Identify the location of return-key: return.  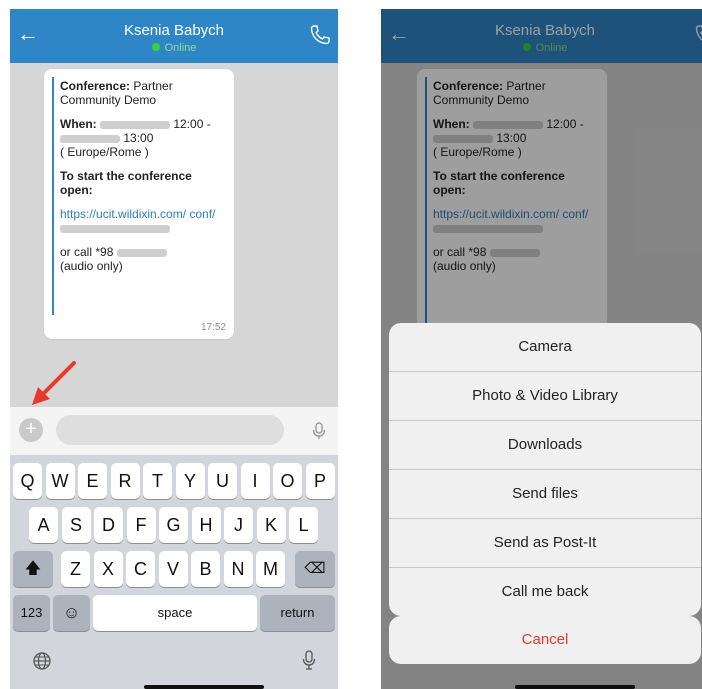
(297, 613).